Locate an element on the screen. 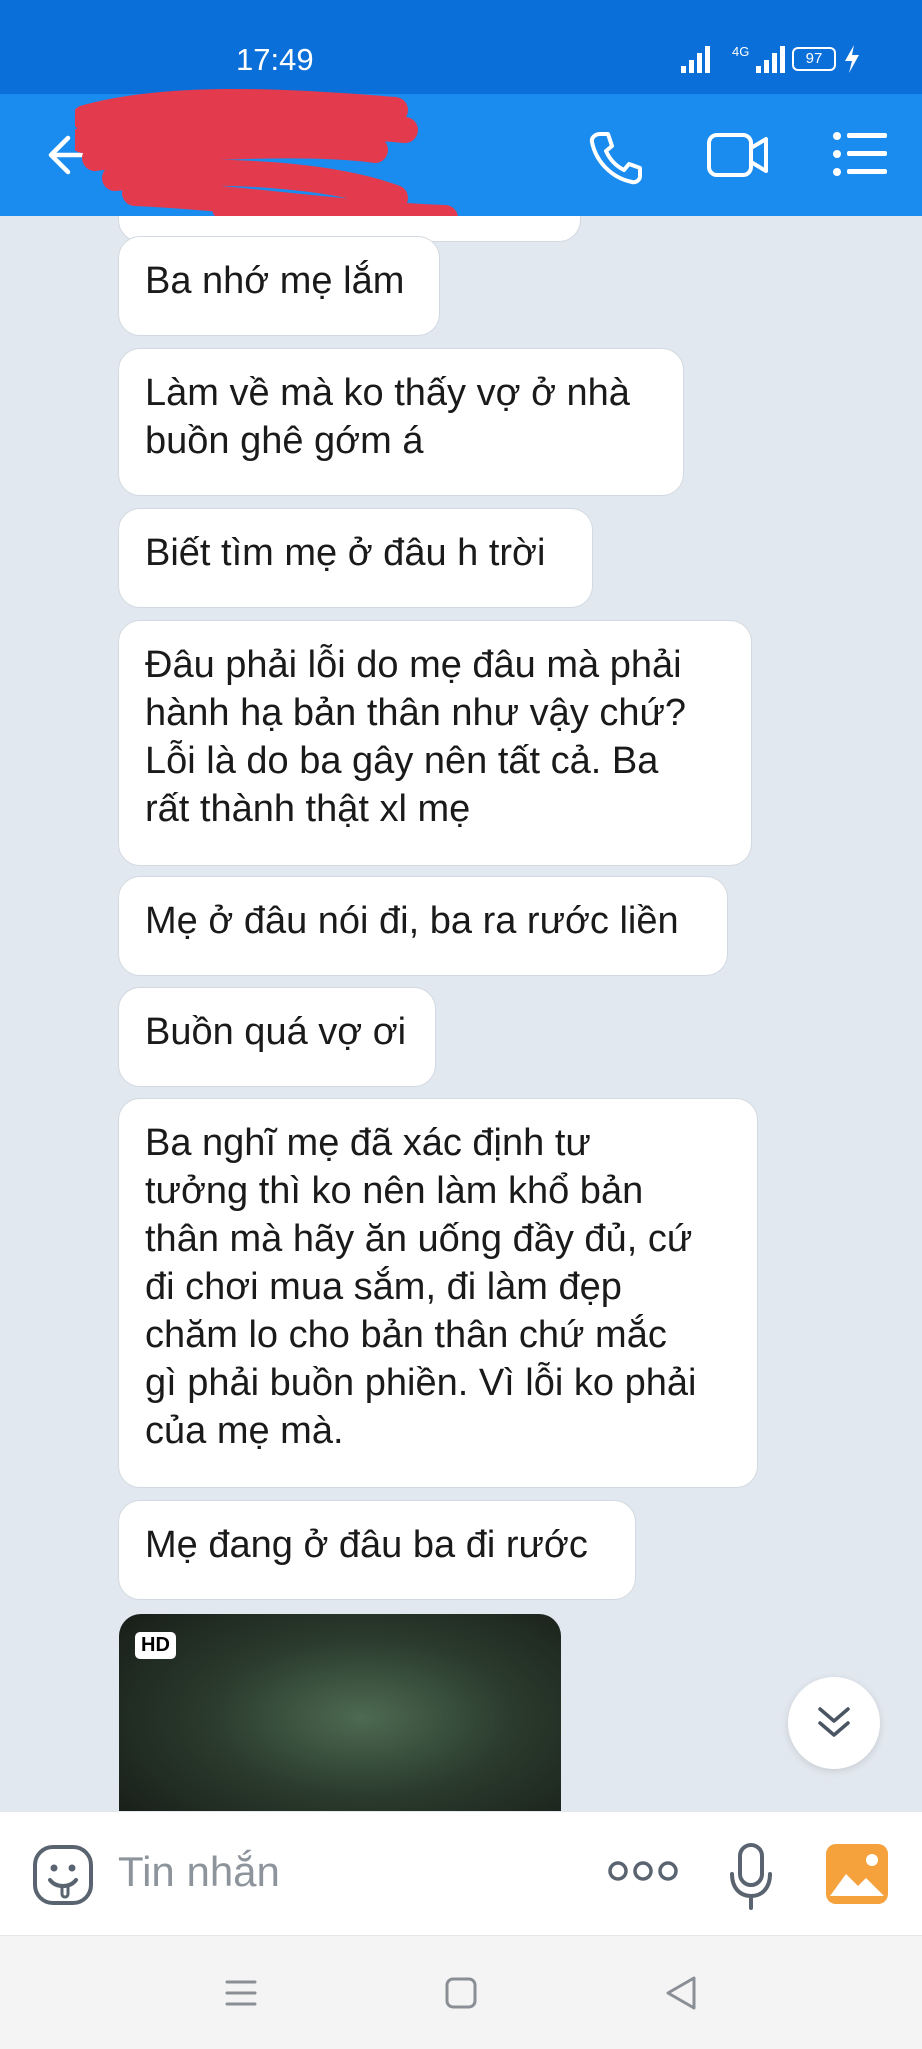 This screenshot has width=922, height=2049. signal-icon is located at coordinates (695, 59).